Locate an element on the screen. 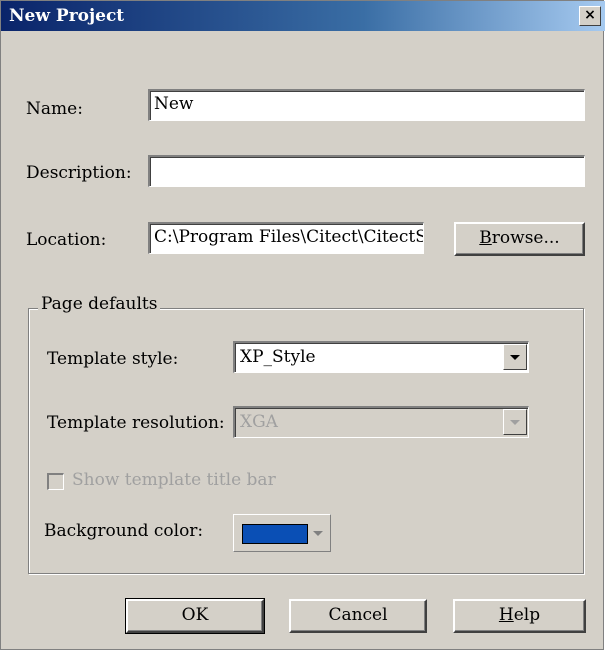 The height and width of the screenshot is (652, 606). name-label: Name: is located at coordinates (54, 109).